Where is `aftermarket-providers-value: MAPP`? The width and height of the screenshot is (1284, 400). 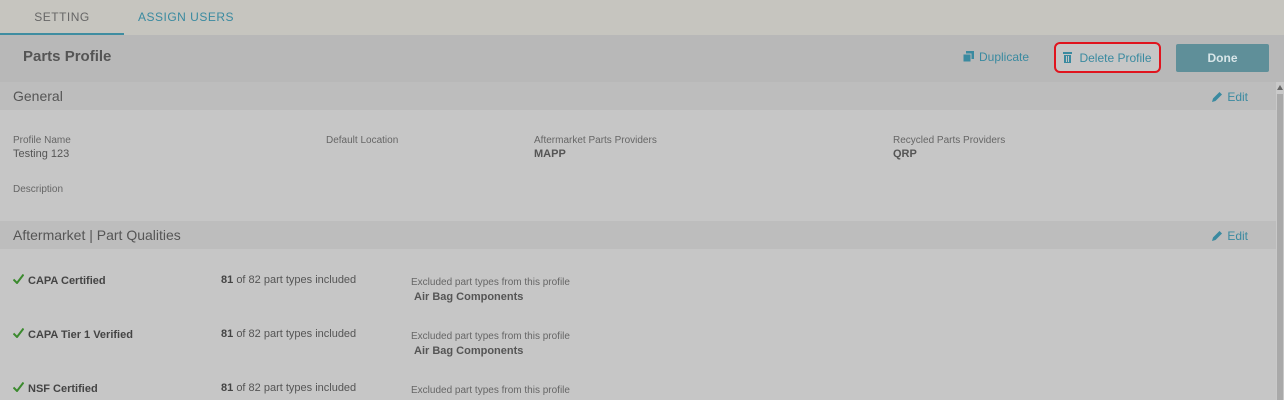 aftermarket-providers-value: MAPP is located at coordinates (550, 154).